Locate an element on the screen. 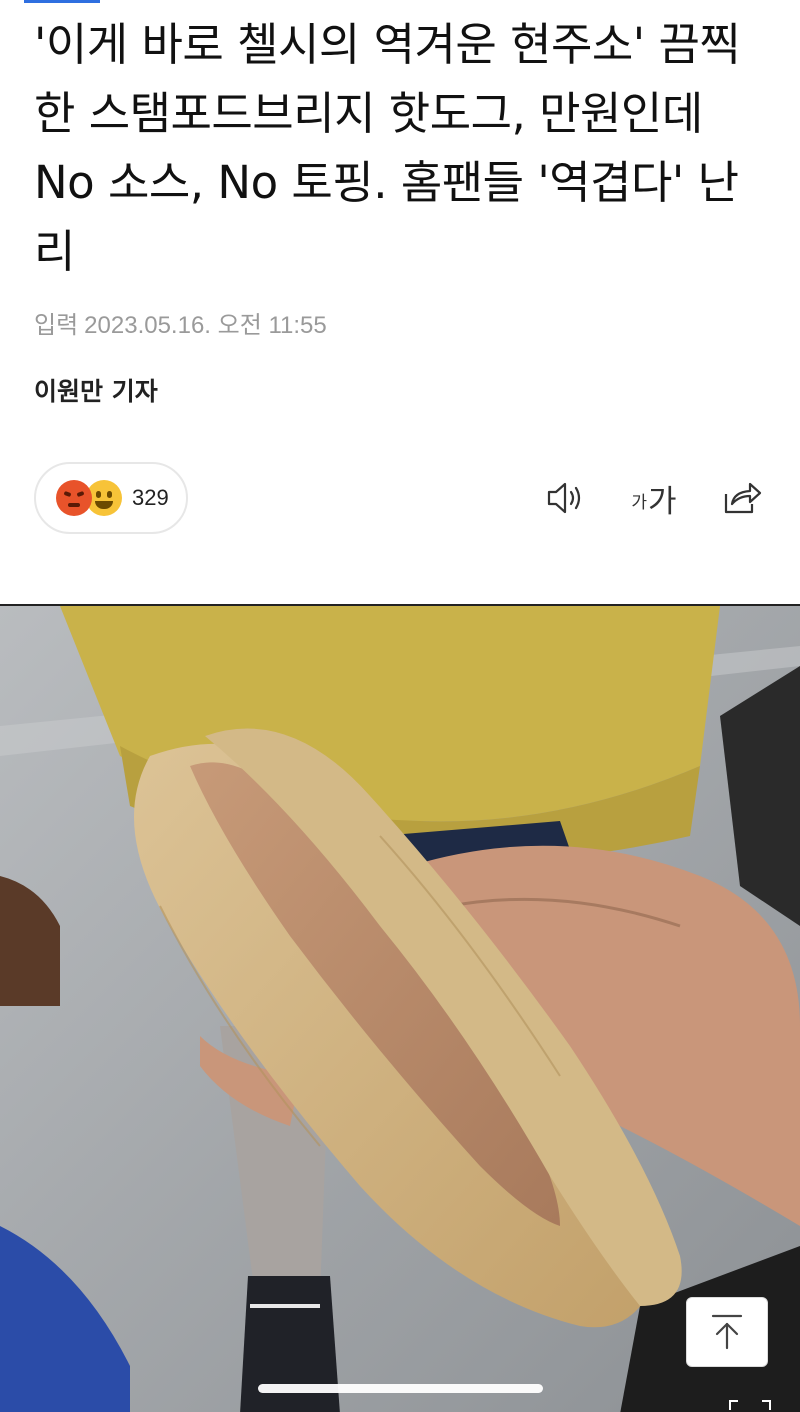  share-button is located at coordinates (743, 498).